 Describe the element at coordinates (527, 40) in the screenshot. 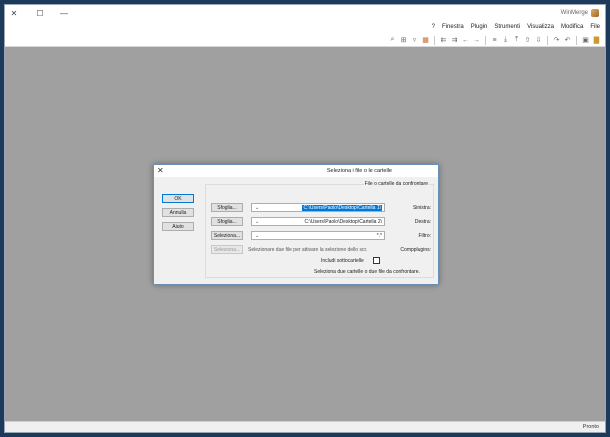

I see `prev-diff-icon: ⇧` at that location.